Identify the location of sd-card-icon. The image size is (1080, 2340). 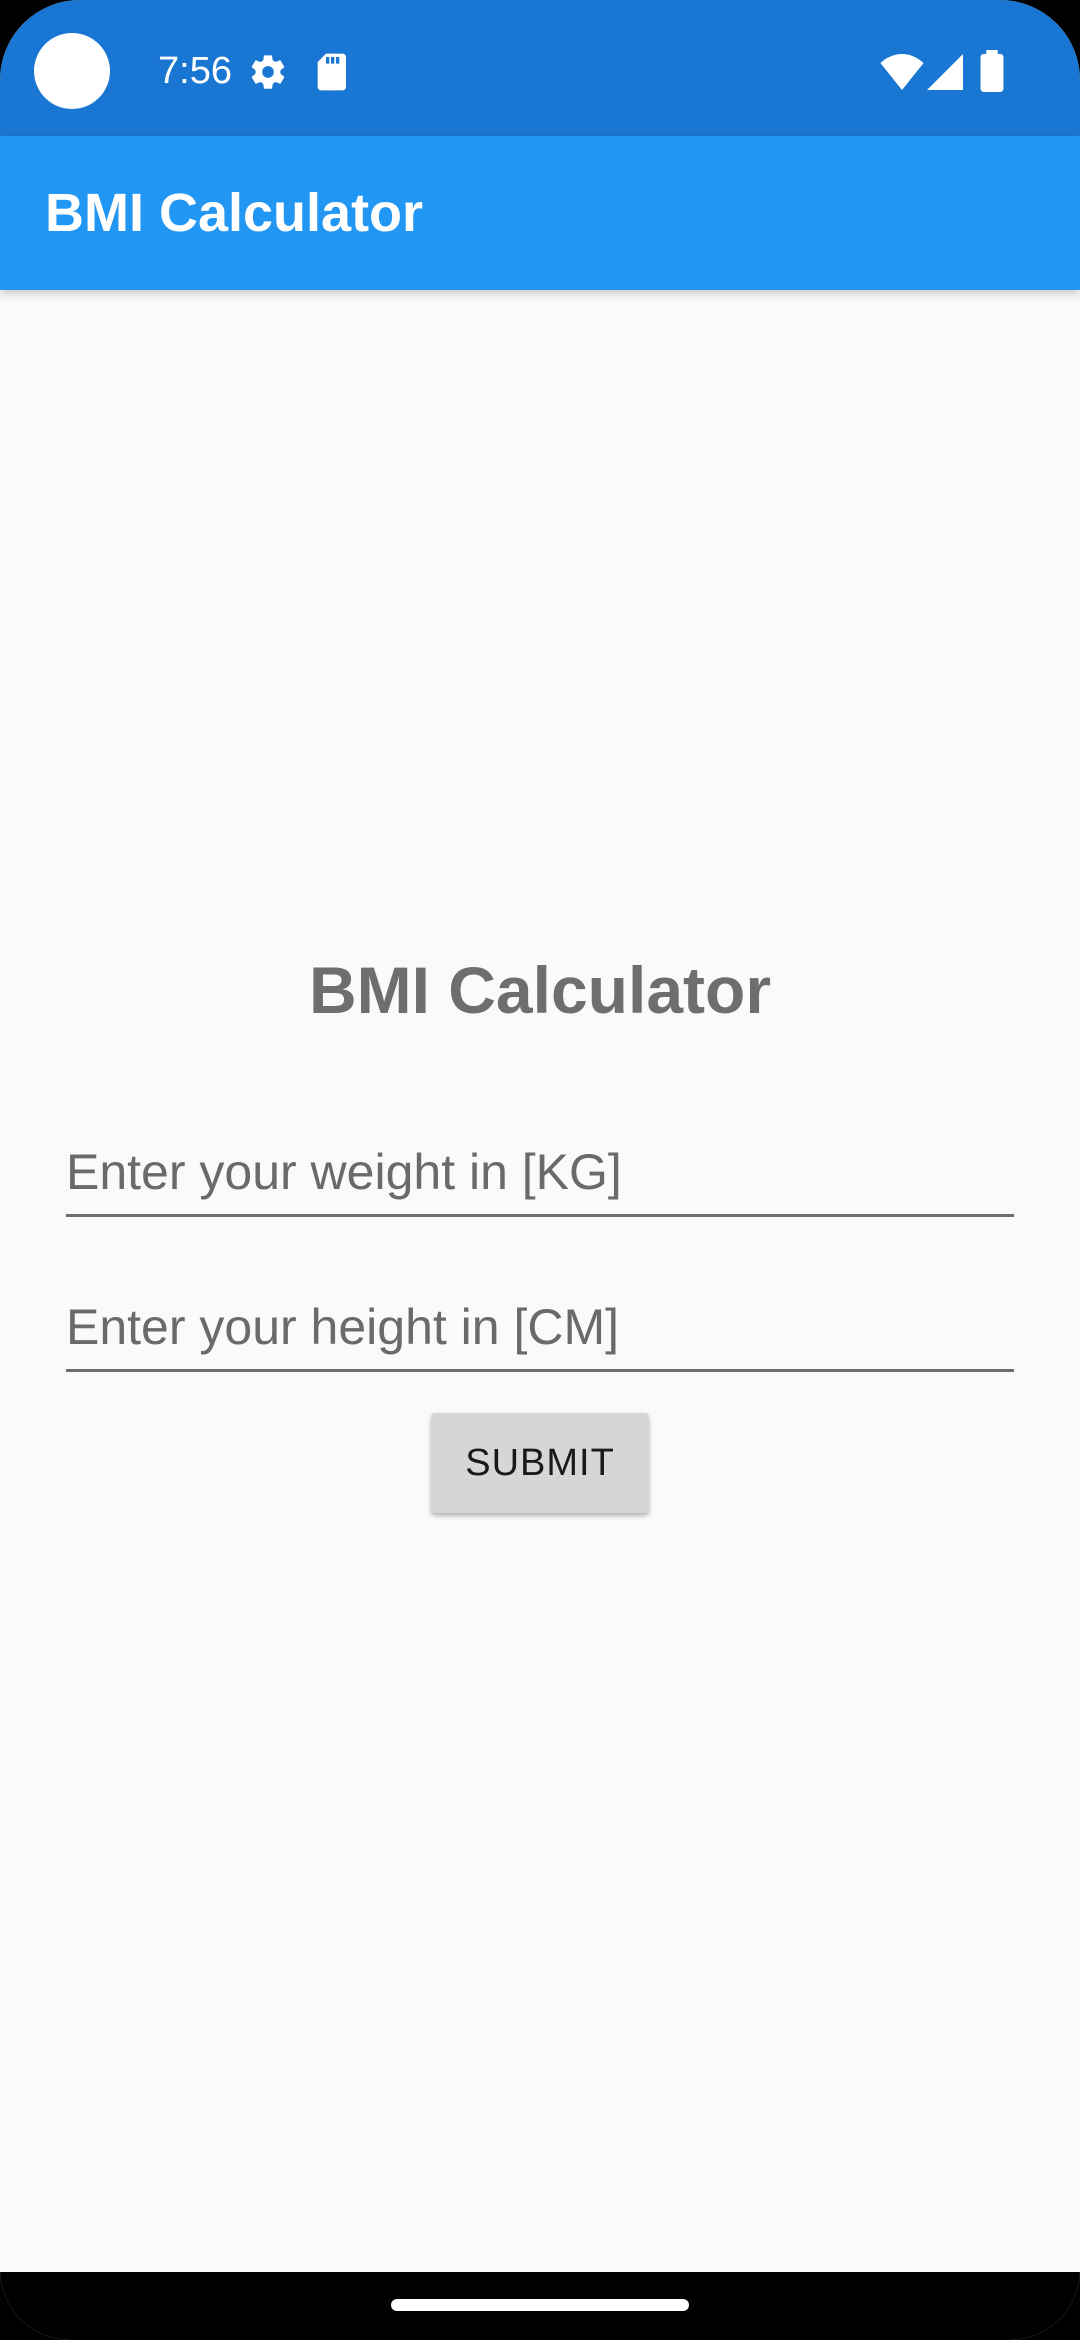
(331, 72).